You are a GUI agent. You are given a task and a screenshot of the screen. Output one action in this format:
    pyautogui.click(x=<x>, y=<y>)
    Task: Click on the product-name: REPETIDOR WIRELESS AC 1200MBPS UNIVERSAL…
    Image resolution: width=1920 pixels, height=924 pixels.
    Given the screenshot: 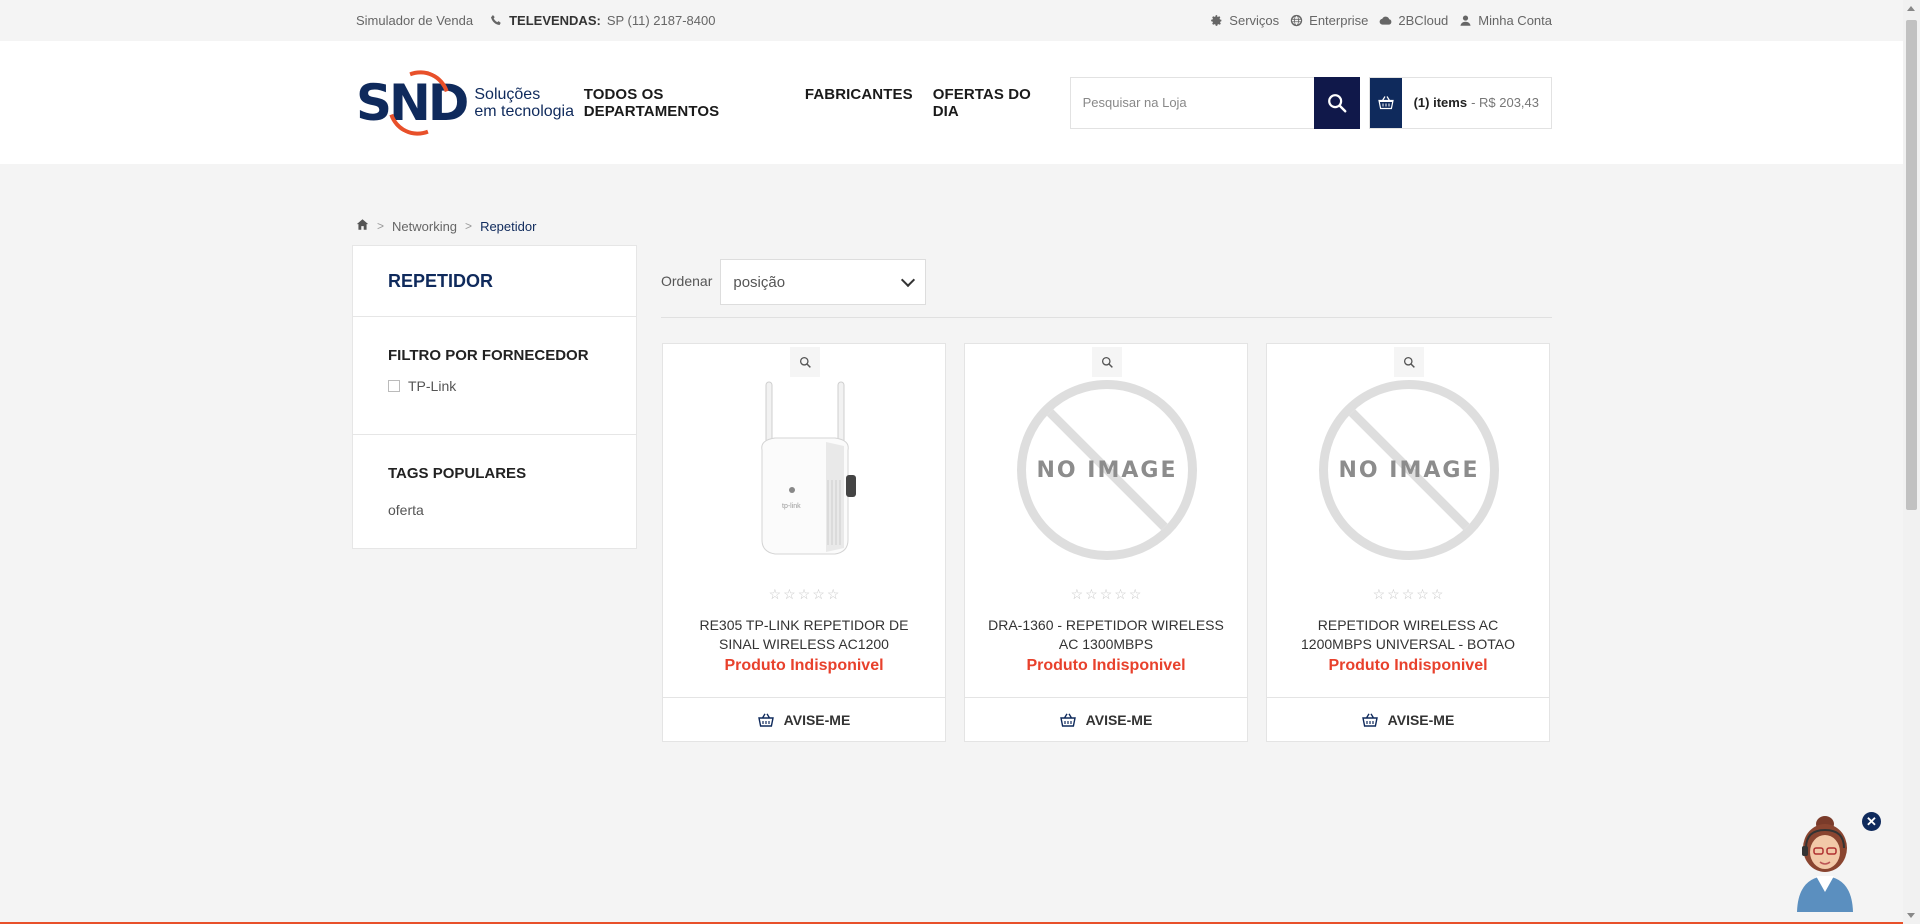 What is the action you would take?
    pyautogui.click(x=1408, y=635)
    